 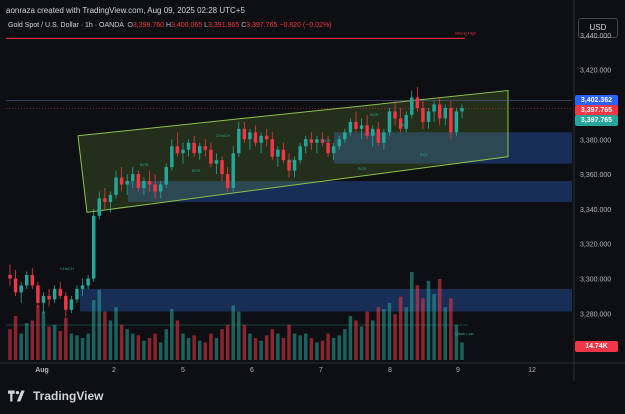 What do you see at coordinates (326, 300) in the screenshot?
I see `demand-zone` at bounding box center [326, 300].